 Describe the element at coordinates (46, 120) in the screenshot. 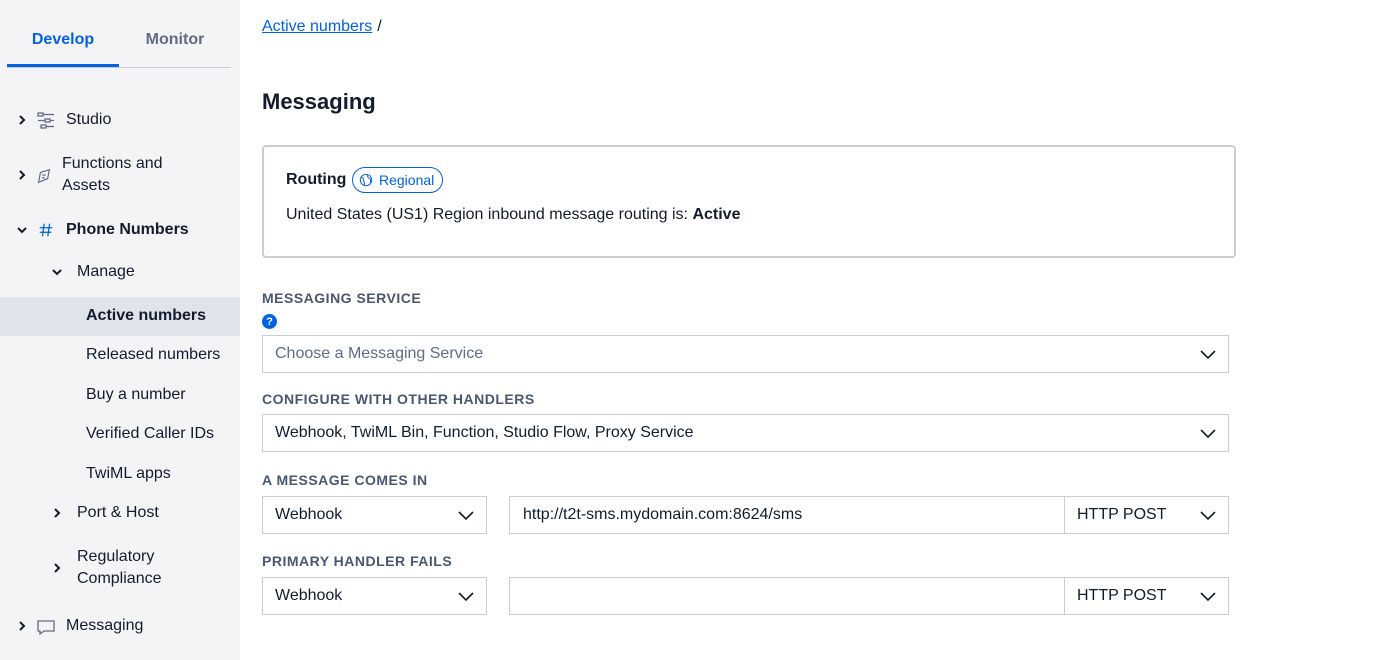

I see `studio-icon` at that location.